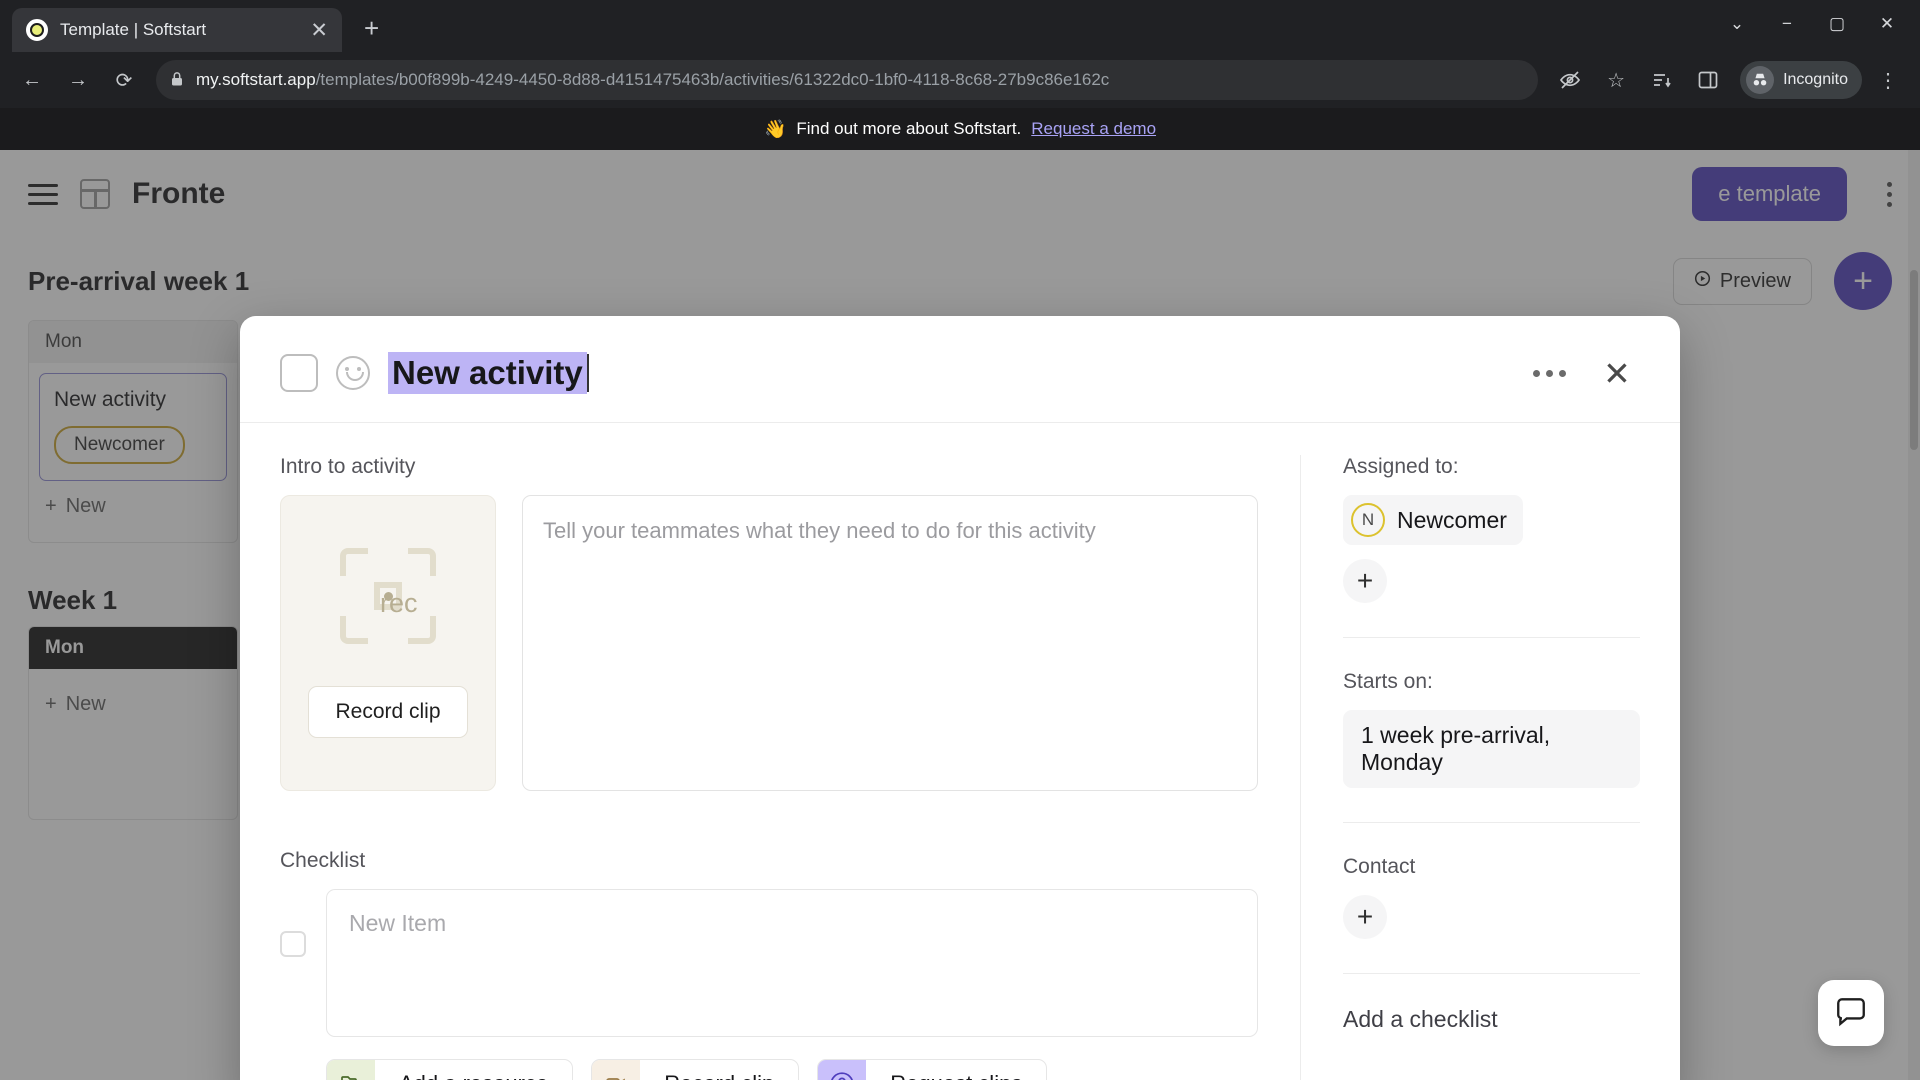  Describe the element at coordinates (473, 1075) in the screenshot. I see `add-resource-label: Add a resource` at that location.